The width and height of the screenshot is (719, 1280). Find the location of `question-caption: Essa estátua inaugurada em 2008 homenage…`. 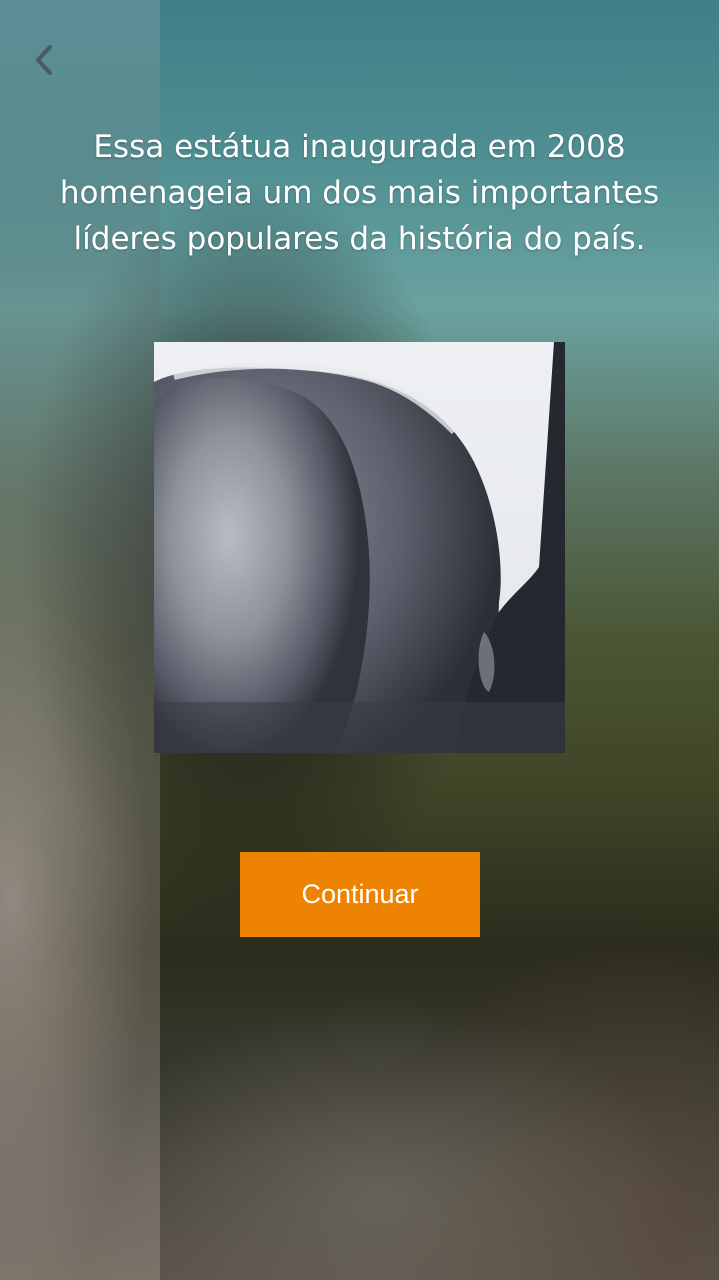

question-caption: Essa estátua inaugurada em 2008 homenage… is located at coordinates (359, 193).